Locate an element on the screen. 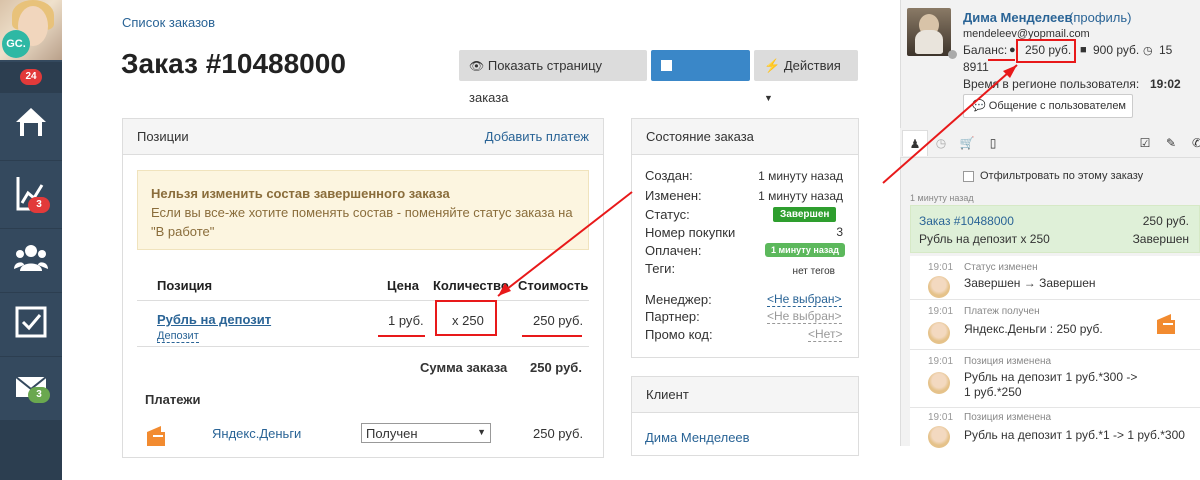 The image size is (1200, 480). tab-mobile-icon: ▯ is located at coordinates (993, 143).